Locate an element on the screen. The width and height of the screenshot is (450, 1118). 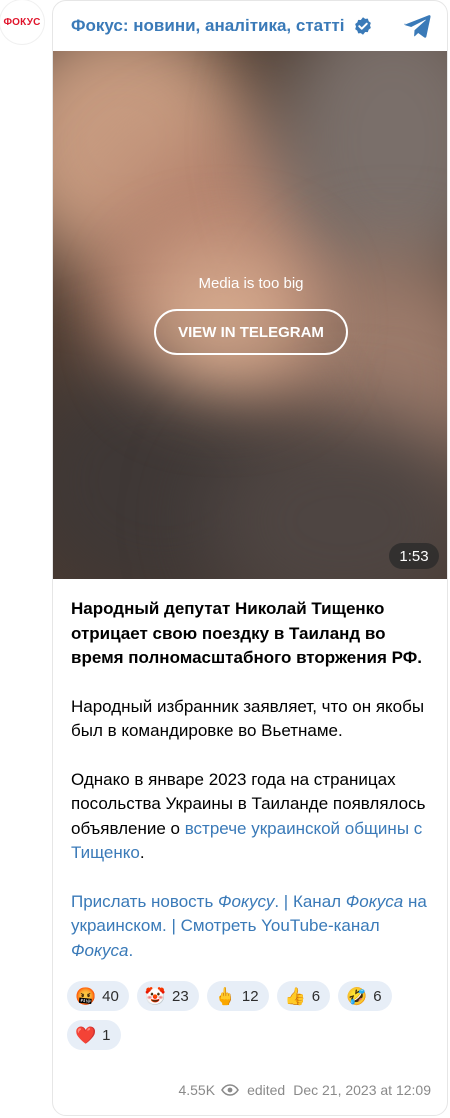
reaction-middle-finger: 🖕 12 is located at coordinates (237, 996).